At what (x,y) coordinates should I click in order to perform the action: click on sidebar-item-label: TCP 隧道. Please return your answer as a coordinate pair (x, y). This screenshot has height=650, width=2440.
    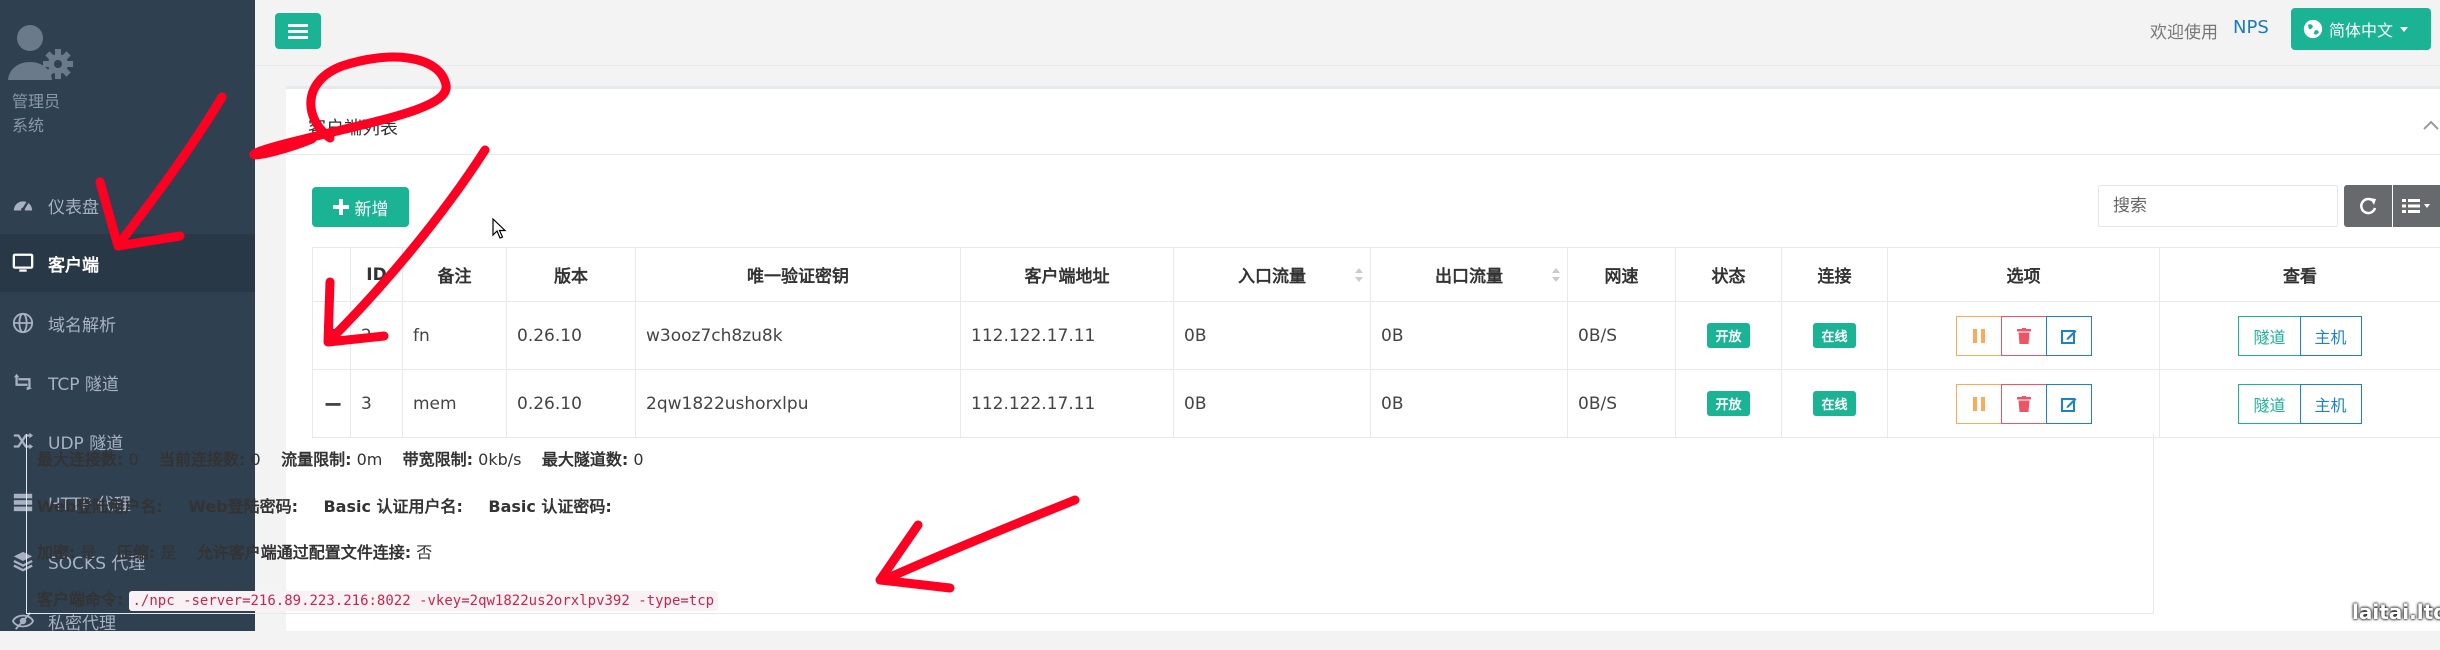
    Looking at the image, I should click on (83, 382).